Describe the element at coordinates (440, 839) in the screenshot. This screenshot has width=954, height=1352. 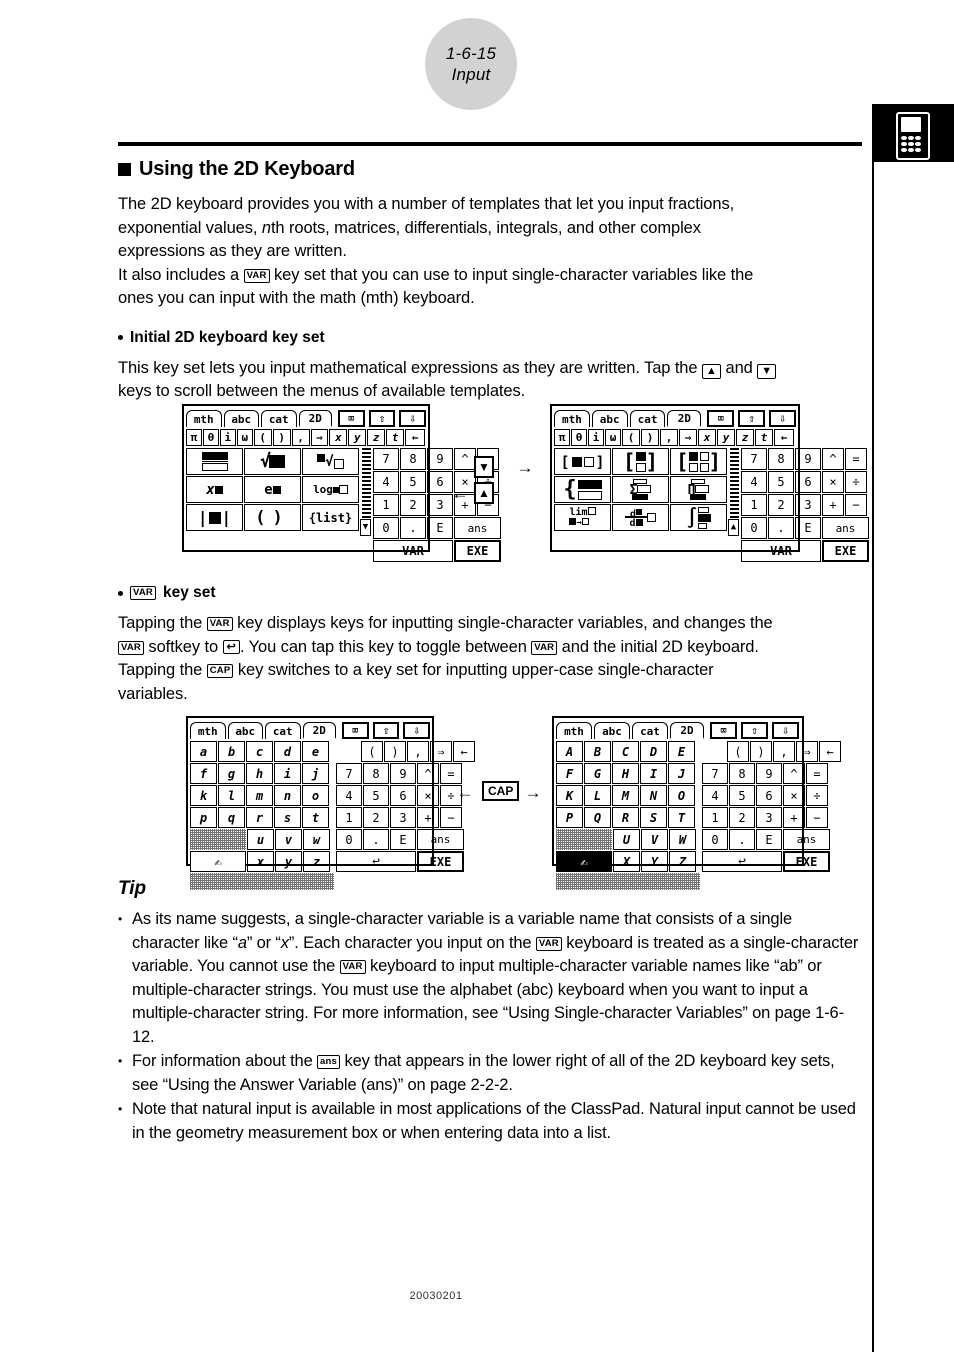
I see `ans-key-3: ans` at that location.